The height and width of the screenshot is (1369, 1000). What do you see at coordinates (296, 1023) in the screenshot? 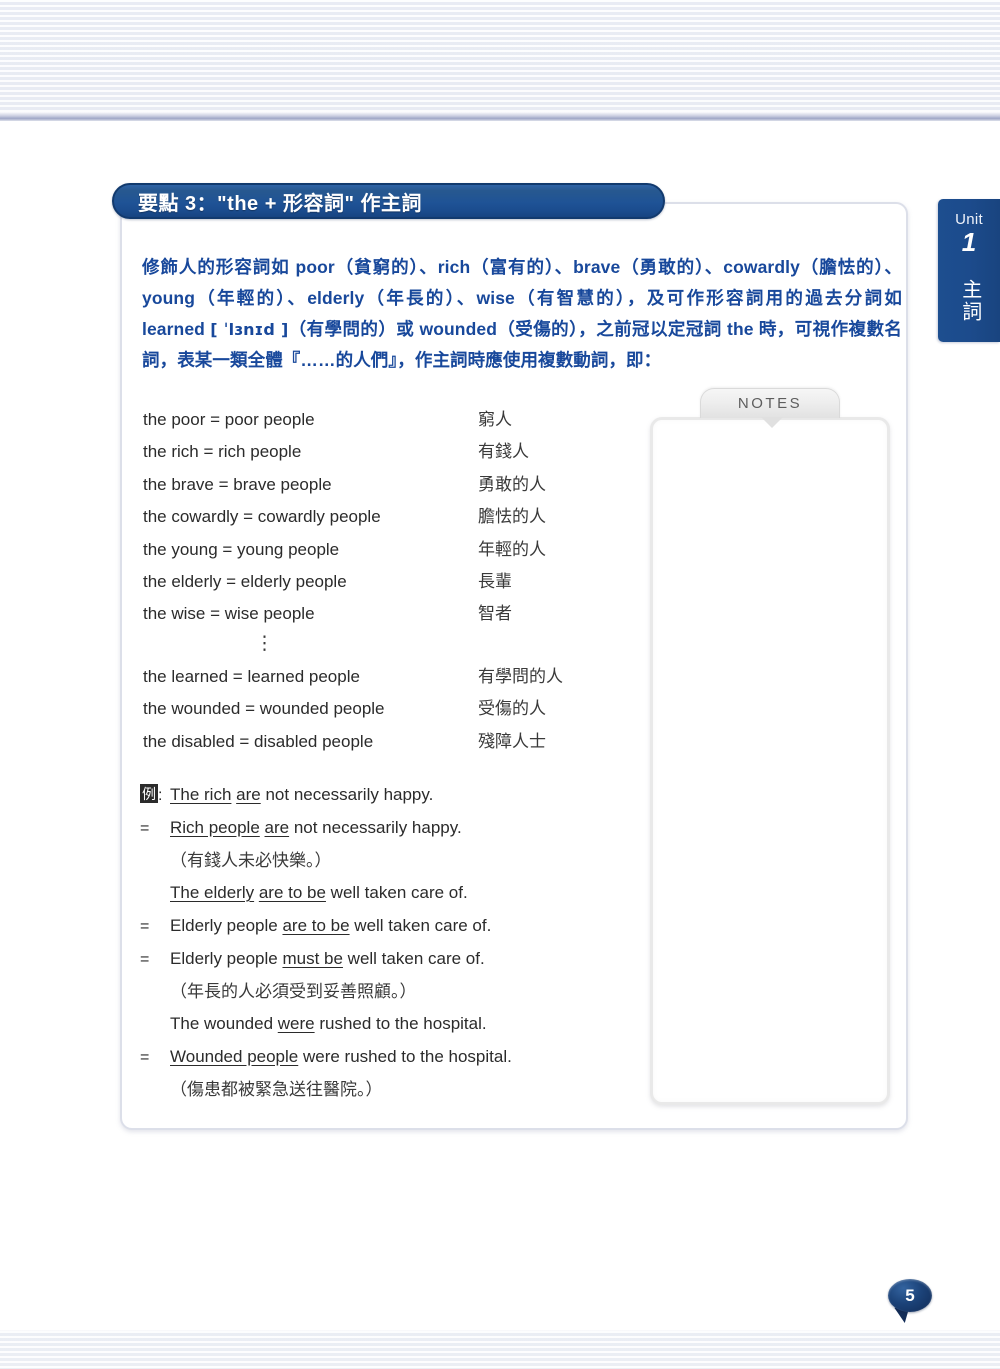
I see `underlined-verb: were` at bounding box center [296, 1023].